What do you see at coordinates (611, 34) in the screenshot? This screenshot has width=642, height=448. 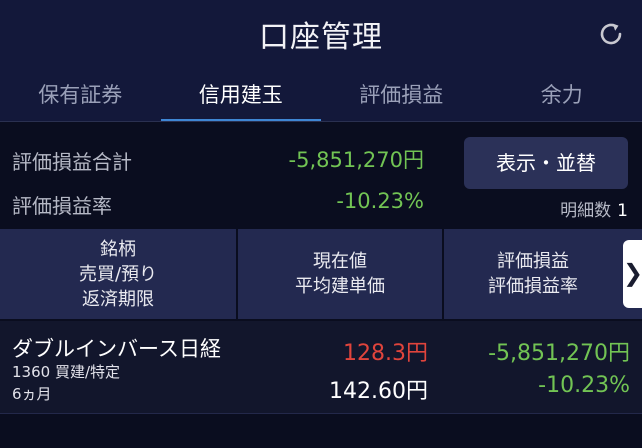 I see `refresh-icon` at bounding box center [611, 34].